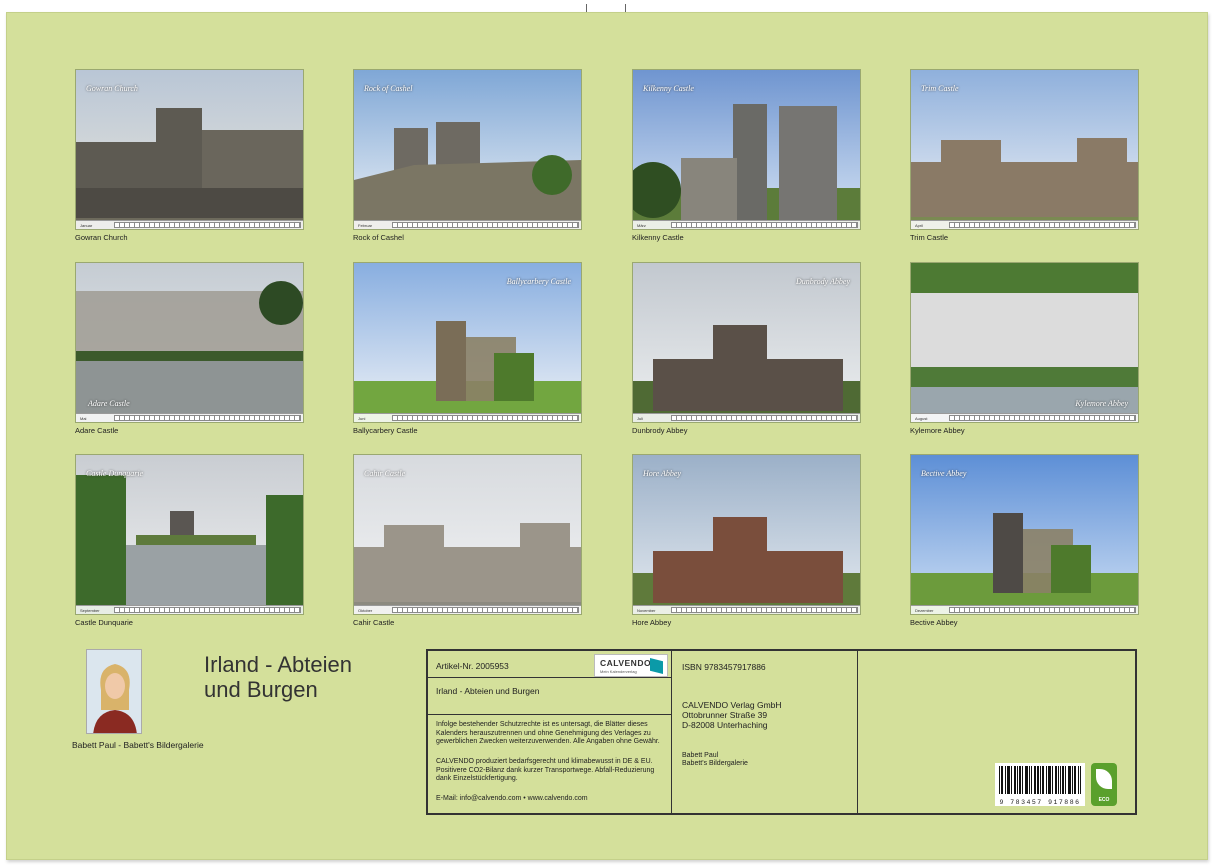 The height and width of the screenshot is (868, 1214). Describe the element at coordinates (1101, 403) in the screenshot. I see `photo-title: Kylemore Abbey` at that location.